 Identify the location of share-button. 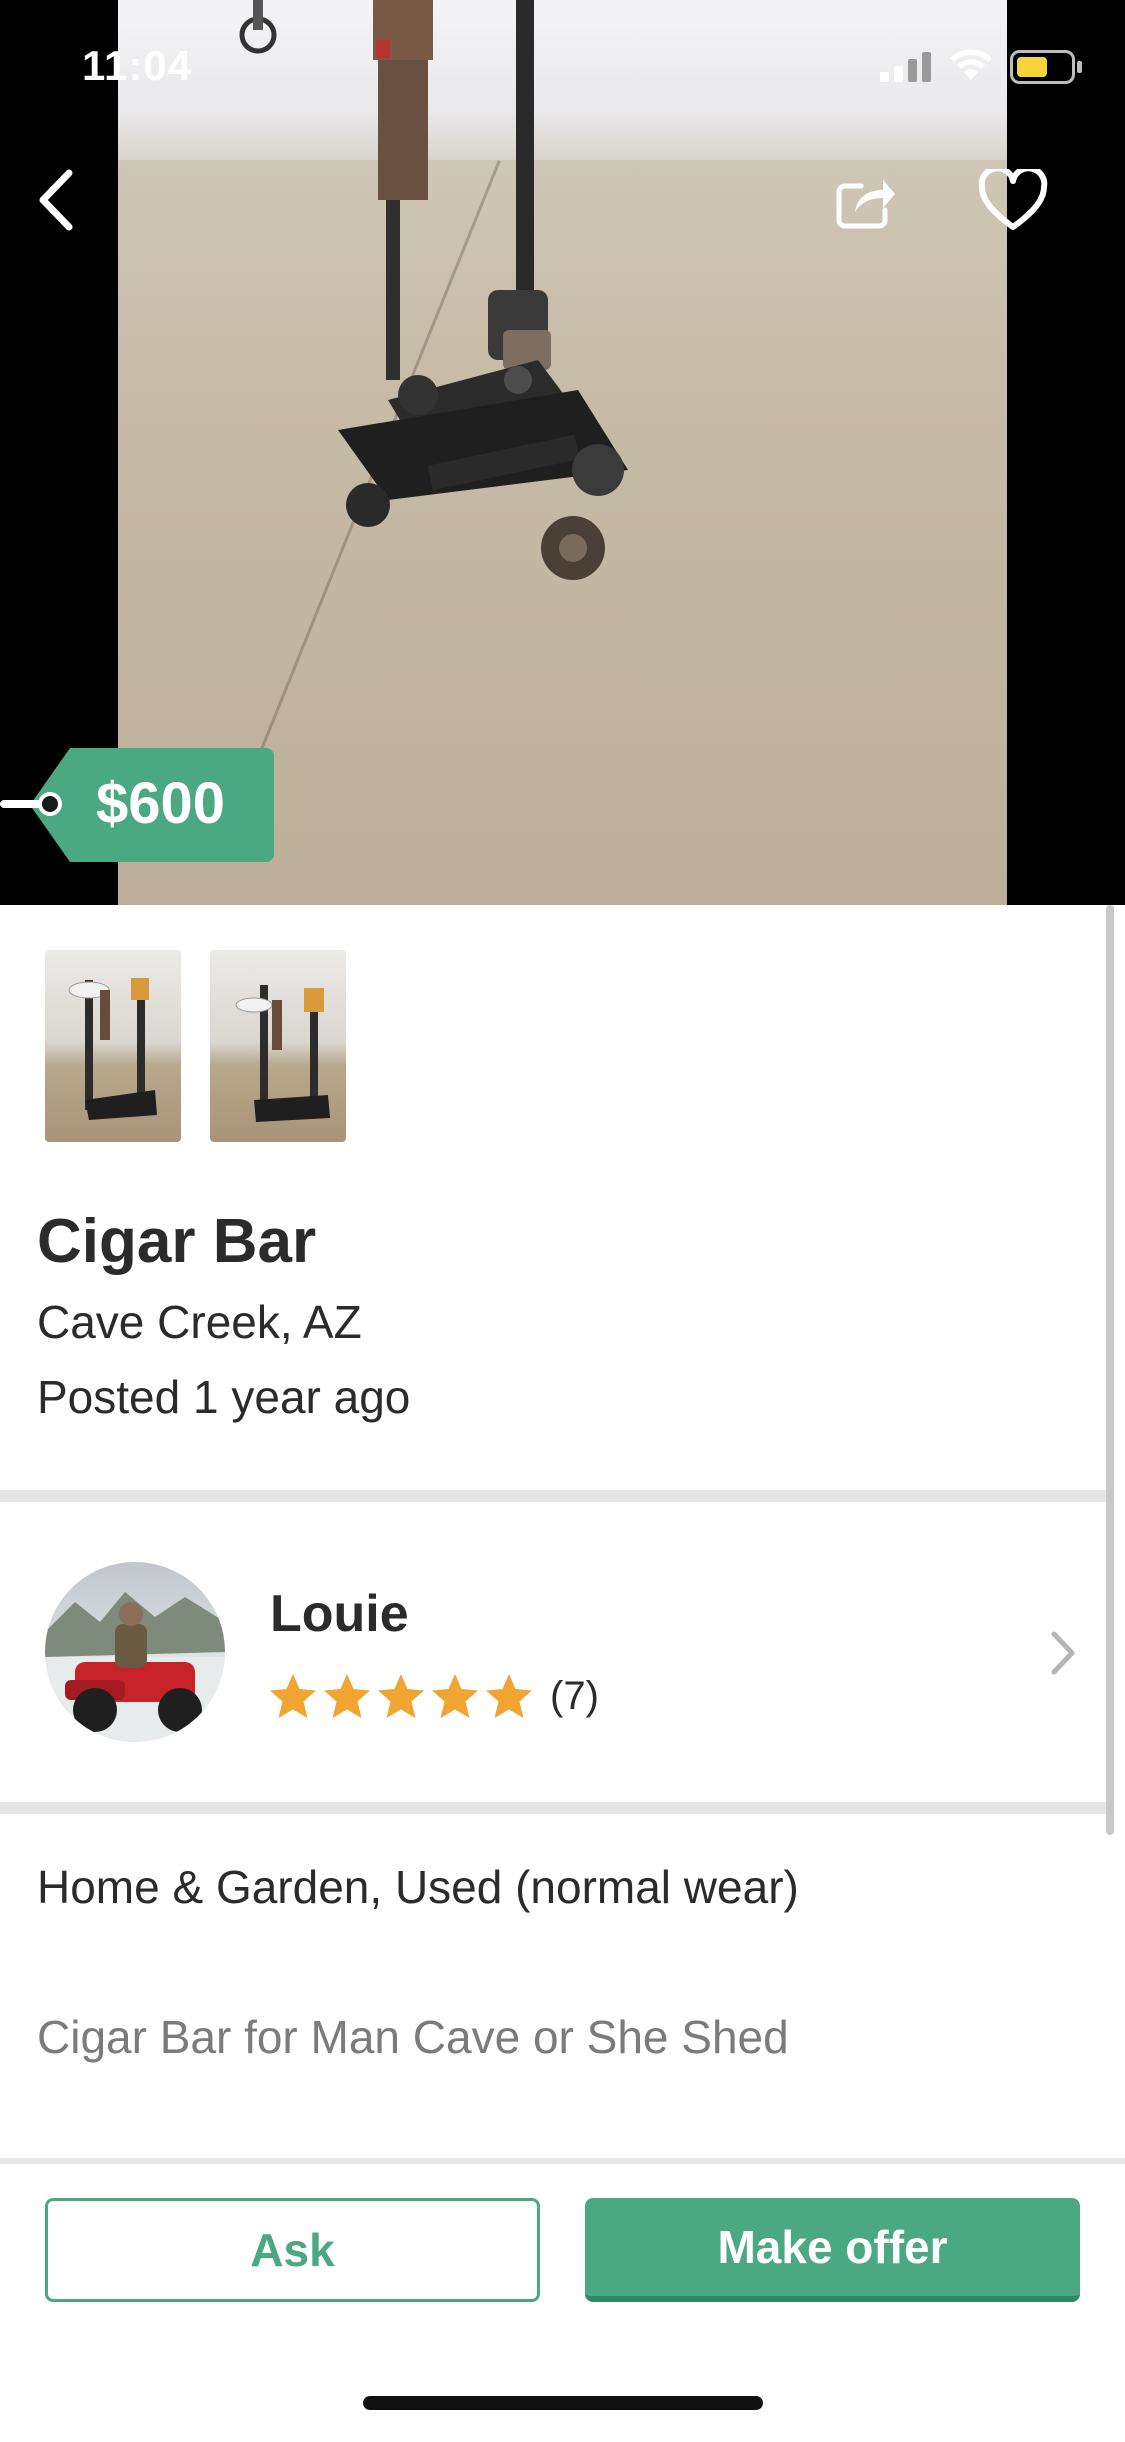
(865, 200).